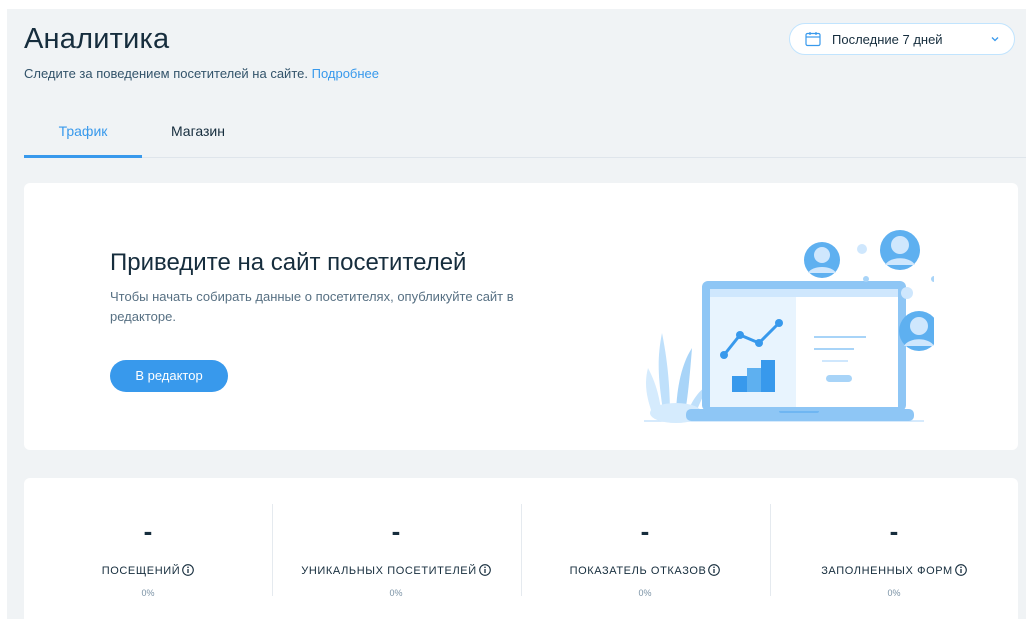 Image resolution: width=1026 pixels, height=619 pixels. What do you see at coordinates (198, 135) in the screenshot?
I see `tab-store: Магазин` at bounding box center [198, 135].